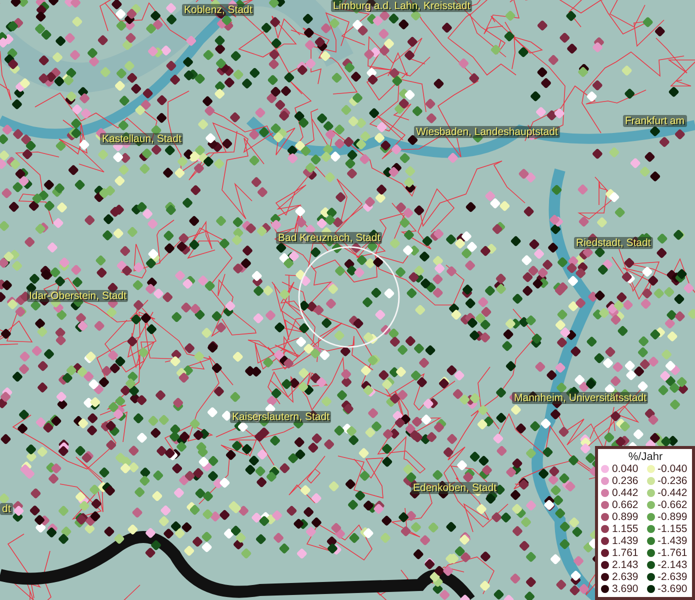 This screenshot has height=600, width=695. What do you see at coordinates (625, 589) in the screenshot?
I see `legend-label: 3.690` at bounding box center [625, 589].